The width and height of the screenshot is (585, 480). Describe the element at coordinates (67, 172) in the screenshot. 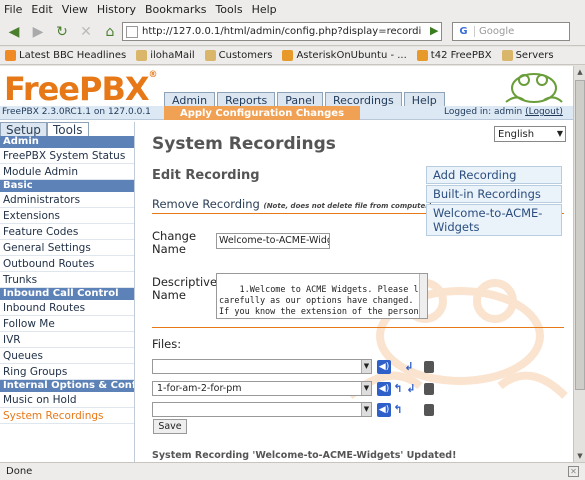

I see `sidebar-item-module-admin: Module Admin` at that location.